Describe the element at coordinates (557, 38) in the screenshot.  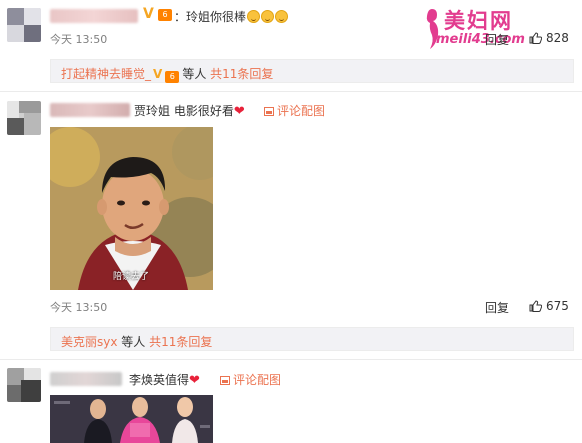
I see `like-count: 828` at that location.